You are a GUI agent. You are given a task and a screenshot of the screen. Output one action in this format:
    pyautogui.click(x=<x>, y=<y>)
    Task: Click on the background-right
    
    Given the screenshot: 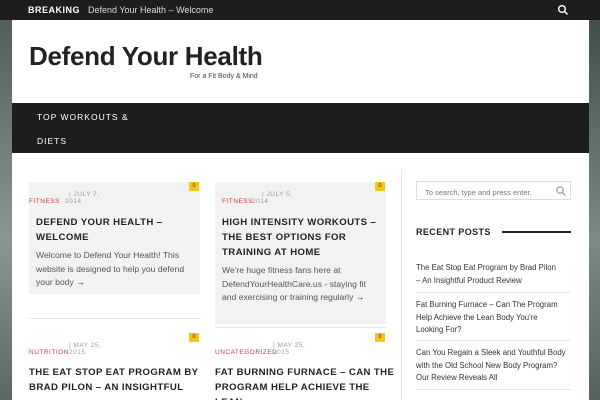 What is the action you would take?
    pyautogui.click(x=594, y=200)
    